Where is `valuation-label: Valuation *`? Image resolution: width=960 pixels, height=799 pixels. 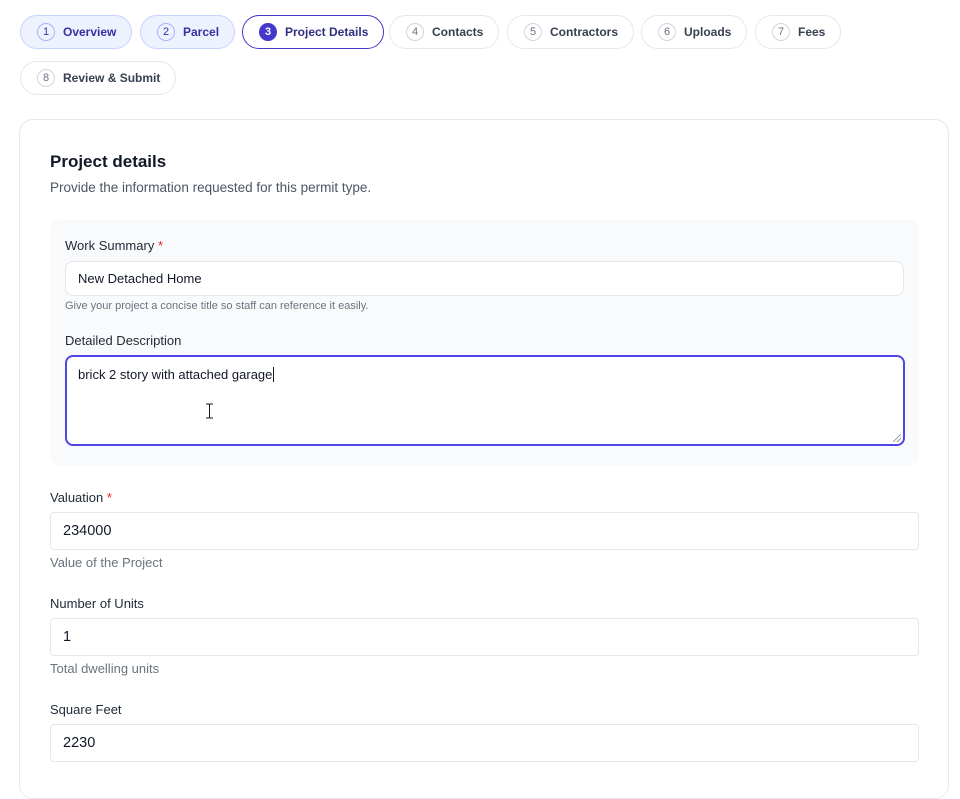 valuation-label: Valuation * is located at coordinates (81, 497).